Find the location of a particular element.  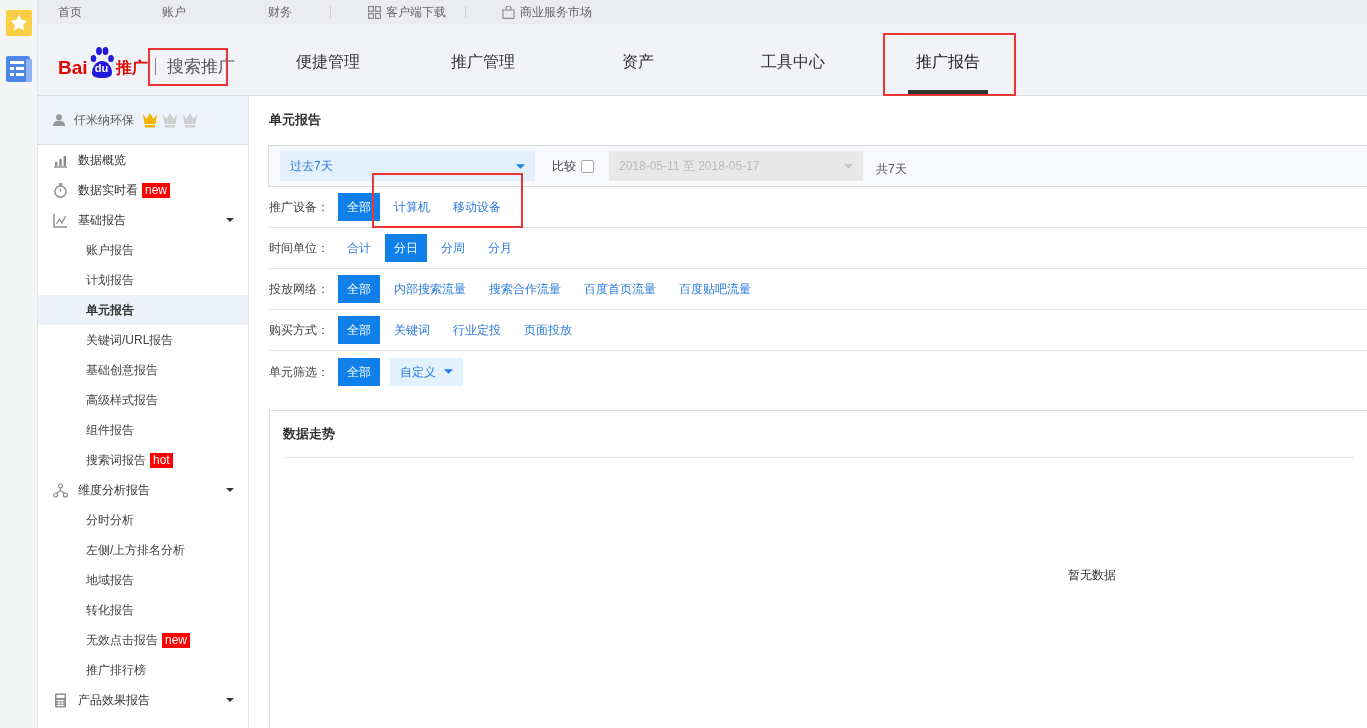

panel-title: 数据走势 is located at coordinates (309, 434).